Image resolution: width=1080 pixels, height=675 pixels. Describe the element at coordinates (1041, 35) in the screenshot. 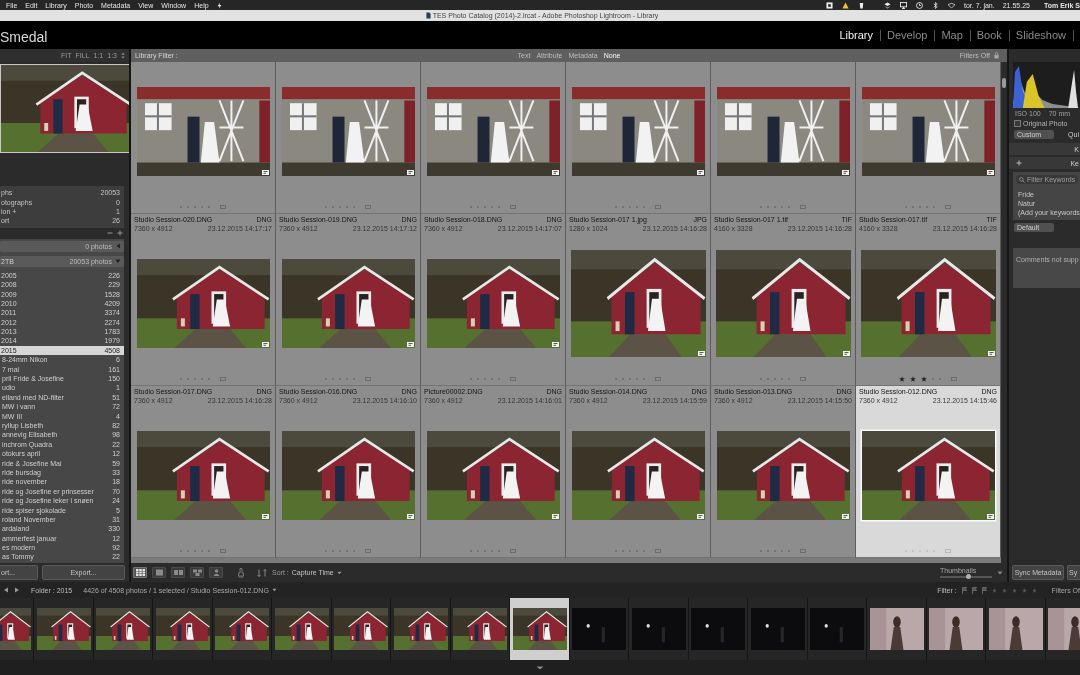

I see `module-tab: Slideshow` at that location.